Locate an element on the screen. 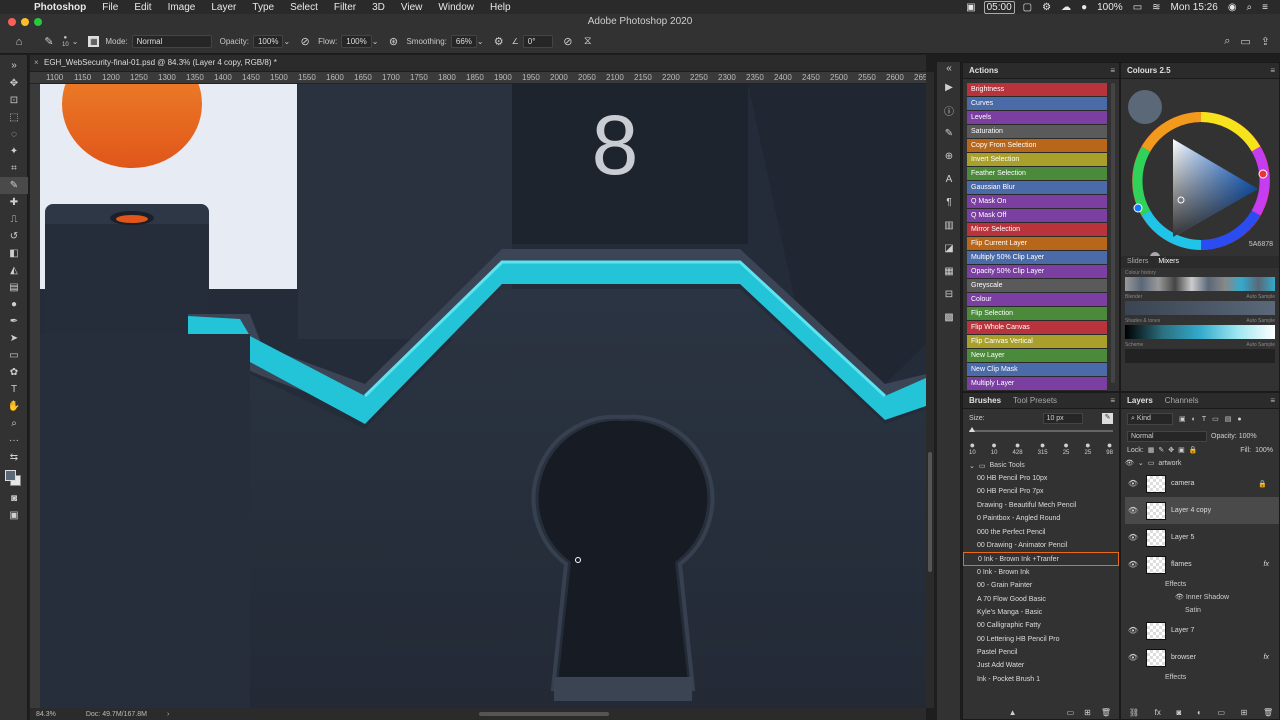 Image resolution: width=1280 pixels, height=720 pixels. clone-stamp-tool-icon: ⎍ is located at coordinates (14, 219).